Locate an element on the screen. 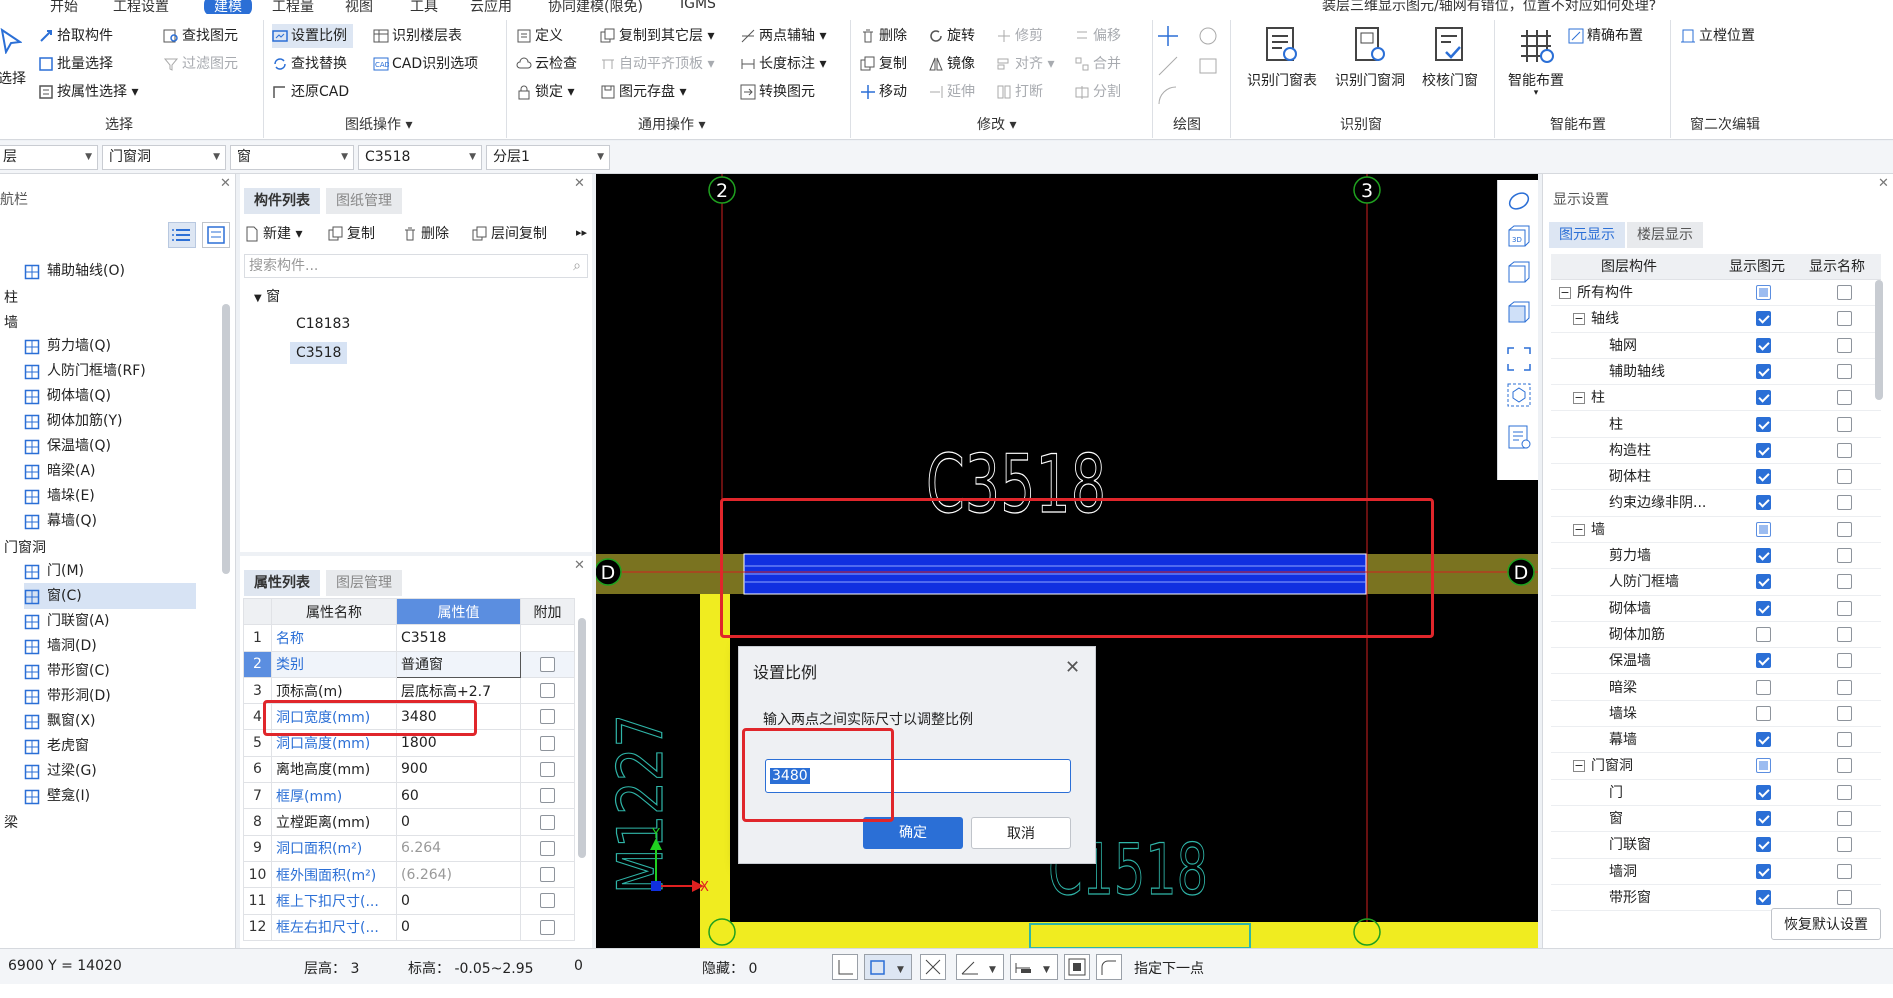 This screenshot has height=998, width=1893. copy-to-floor-button: 复制到其它层 ▾ is located at coordinates (657, 36).